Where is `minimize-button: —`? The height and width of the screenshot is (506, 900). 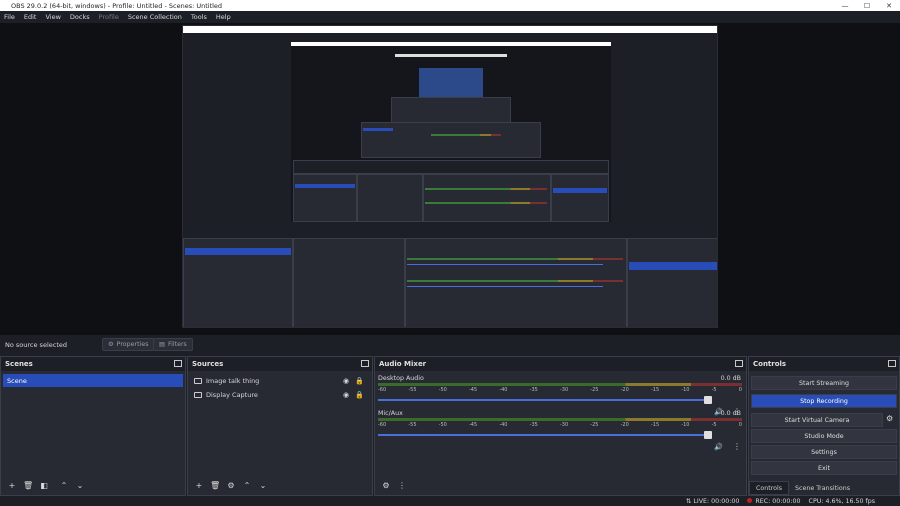 minimize-button: — is located at coordinates (845, 6).